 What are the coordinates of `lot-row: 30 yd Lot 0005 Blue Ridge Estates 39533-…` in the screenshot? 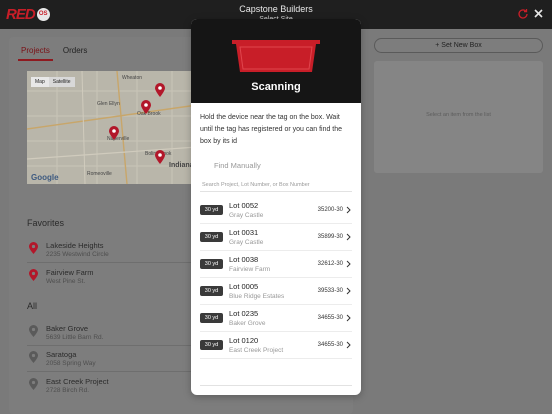 It's located at (276, 291).